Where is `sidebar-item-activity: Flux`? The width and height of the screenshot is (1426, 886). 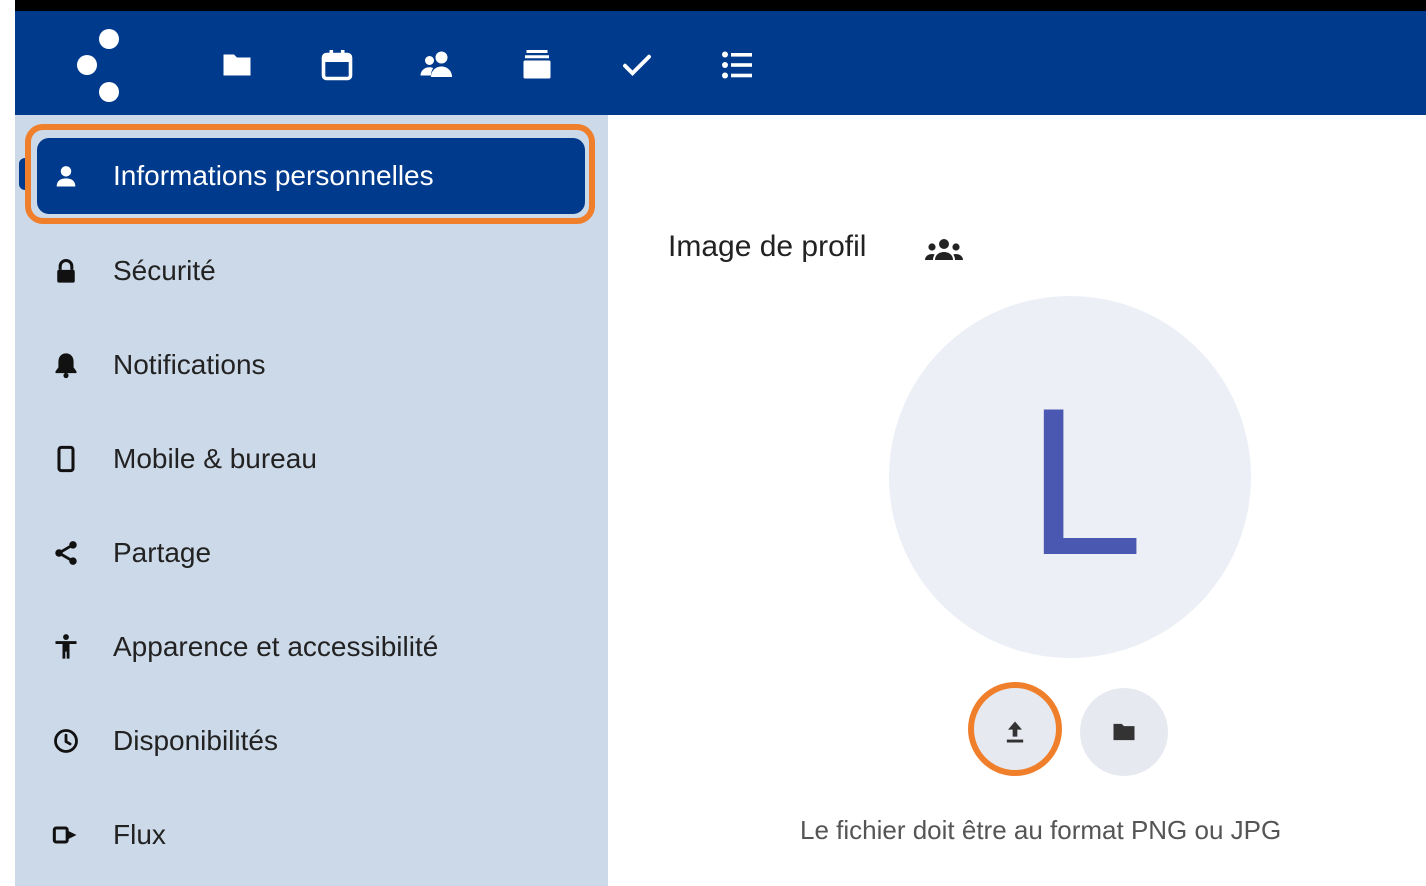 sidebar-item-activity: Flux is located at coordinates (311, 835).